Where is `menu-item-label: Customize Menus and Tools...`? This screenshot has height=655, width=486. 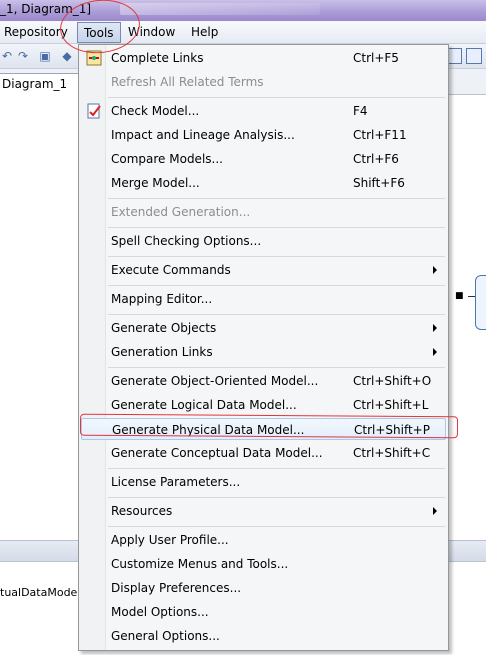 menu-item-label: Customize Menus and Tools... is located at coordinates (200, 564).